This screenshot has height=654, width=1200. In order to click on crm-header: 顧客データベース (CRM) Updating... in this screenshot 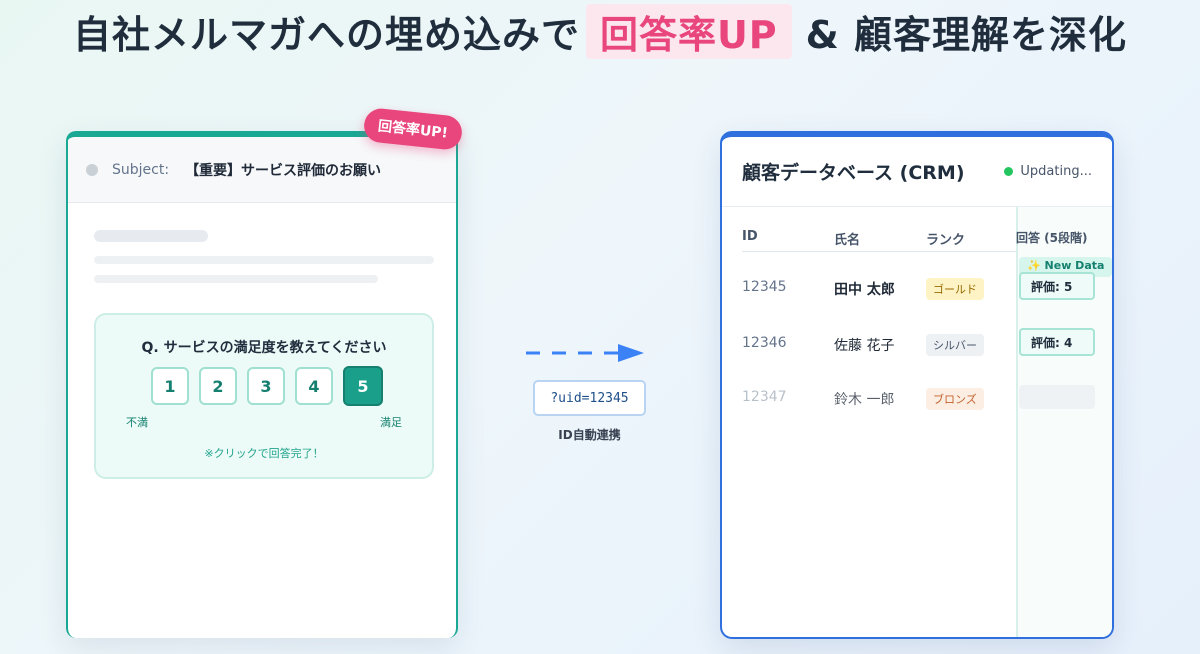, I will do `click(917, 172)`.